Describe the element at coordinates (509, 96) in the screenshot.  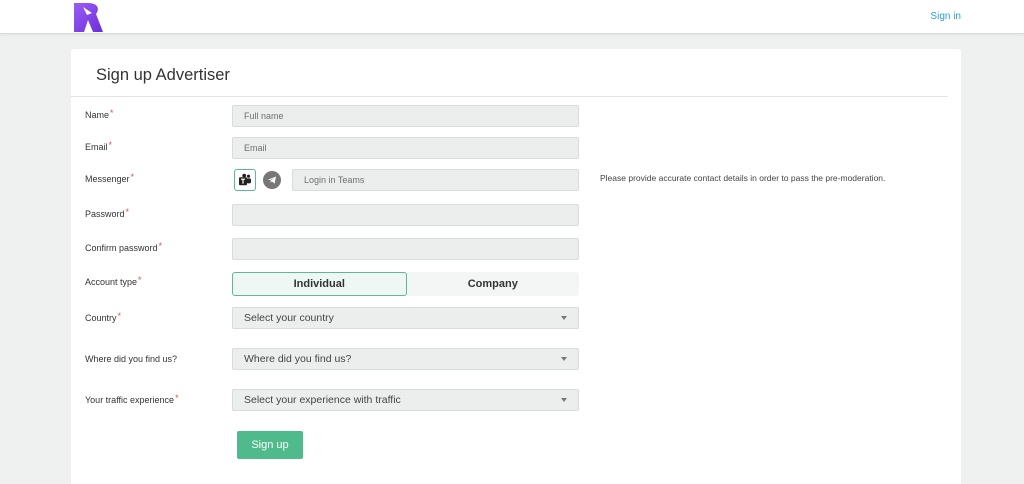
I see `title-divider` at that location.